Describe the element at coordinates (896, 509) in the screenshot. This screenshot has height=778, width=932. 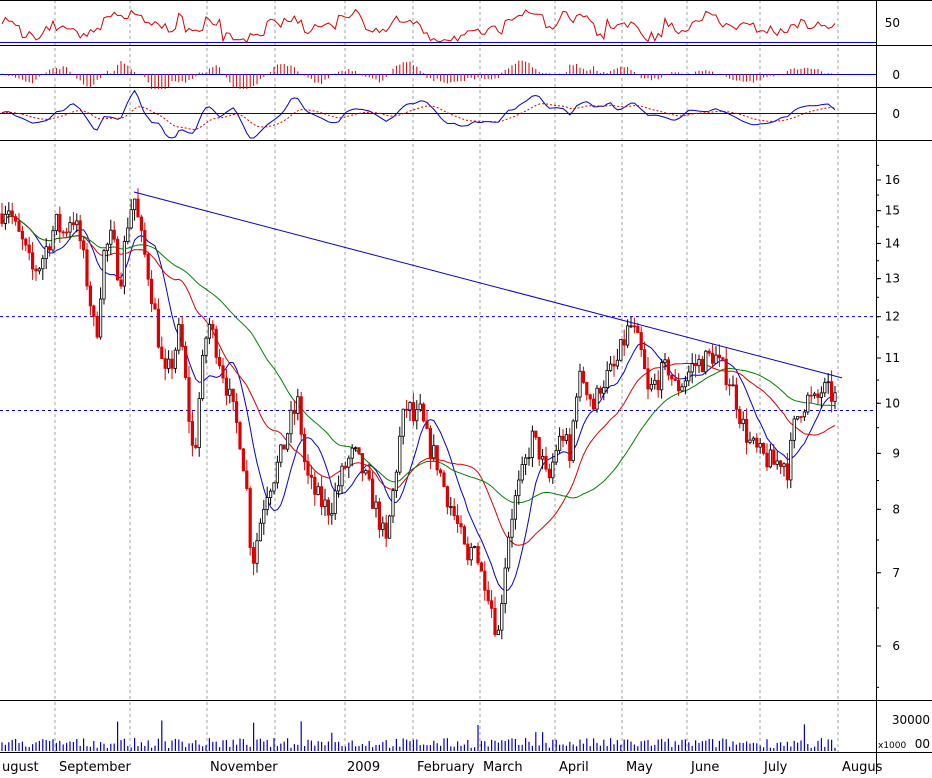
I see `price-tick-label: 8` at that location.